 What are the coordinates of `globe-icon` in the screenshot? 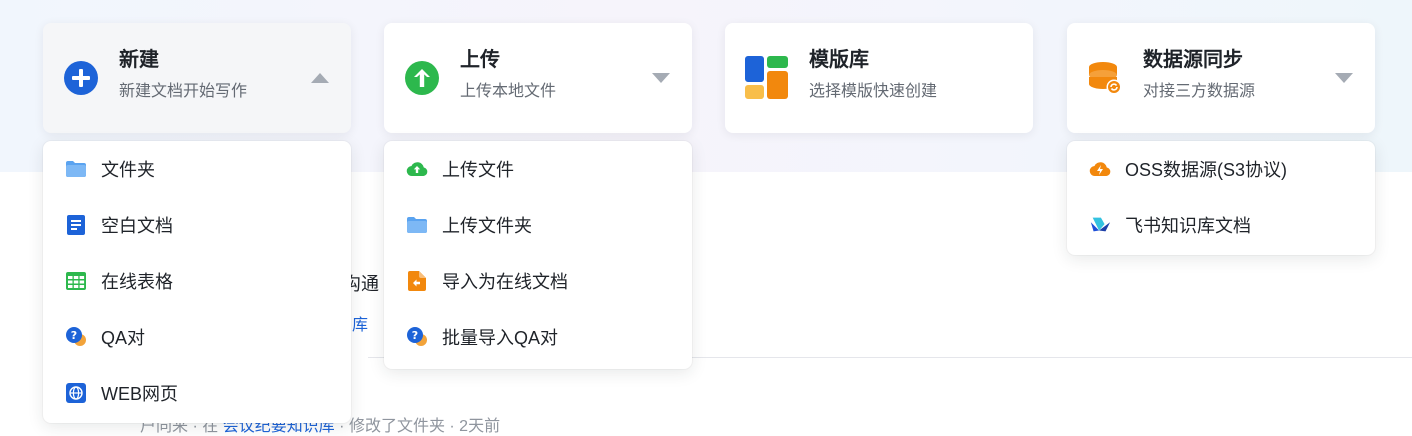 It's located at (76, 393).